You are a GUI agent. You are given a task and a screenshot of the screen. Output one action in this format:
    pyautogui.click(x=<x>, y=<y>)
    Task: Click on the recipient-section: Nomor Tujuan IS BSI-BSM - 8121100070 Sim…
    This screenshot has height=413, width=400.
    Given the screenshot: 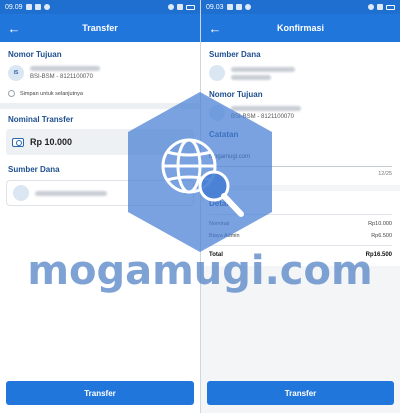 What is the action you would take?
    pyautogui.click(x=100, y=72)
    